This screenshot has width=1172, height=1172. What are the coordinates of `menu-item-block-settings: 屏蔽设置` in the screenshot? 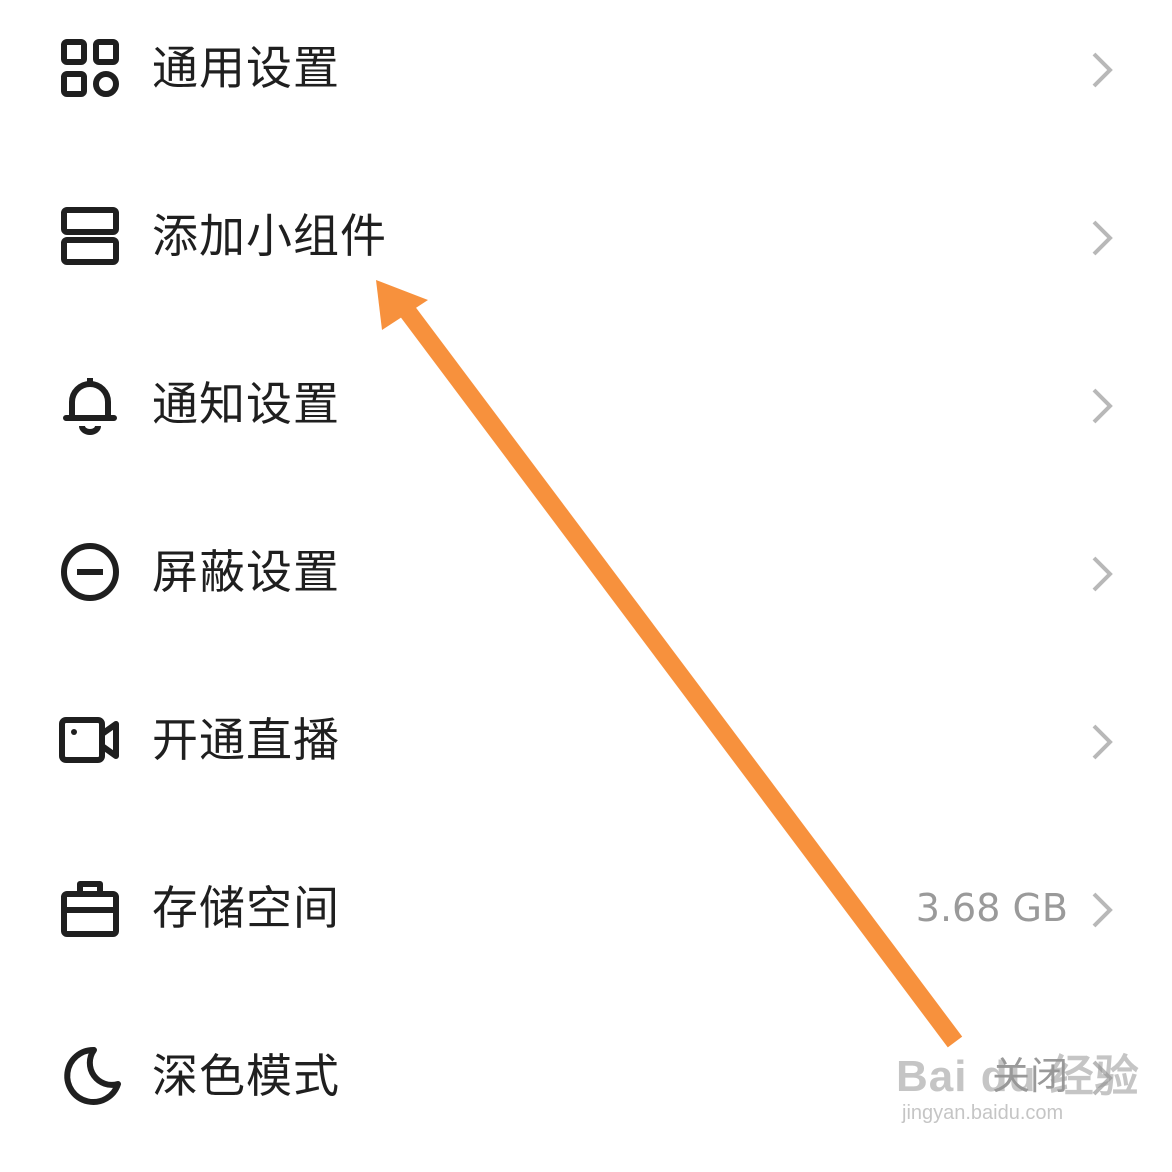 It's located at (586, 572).